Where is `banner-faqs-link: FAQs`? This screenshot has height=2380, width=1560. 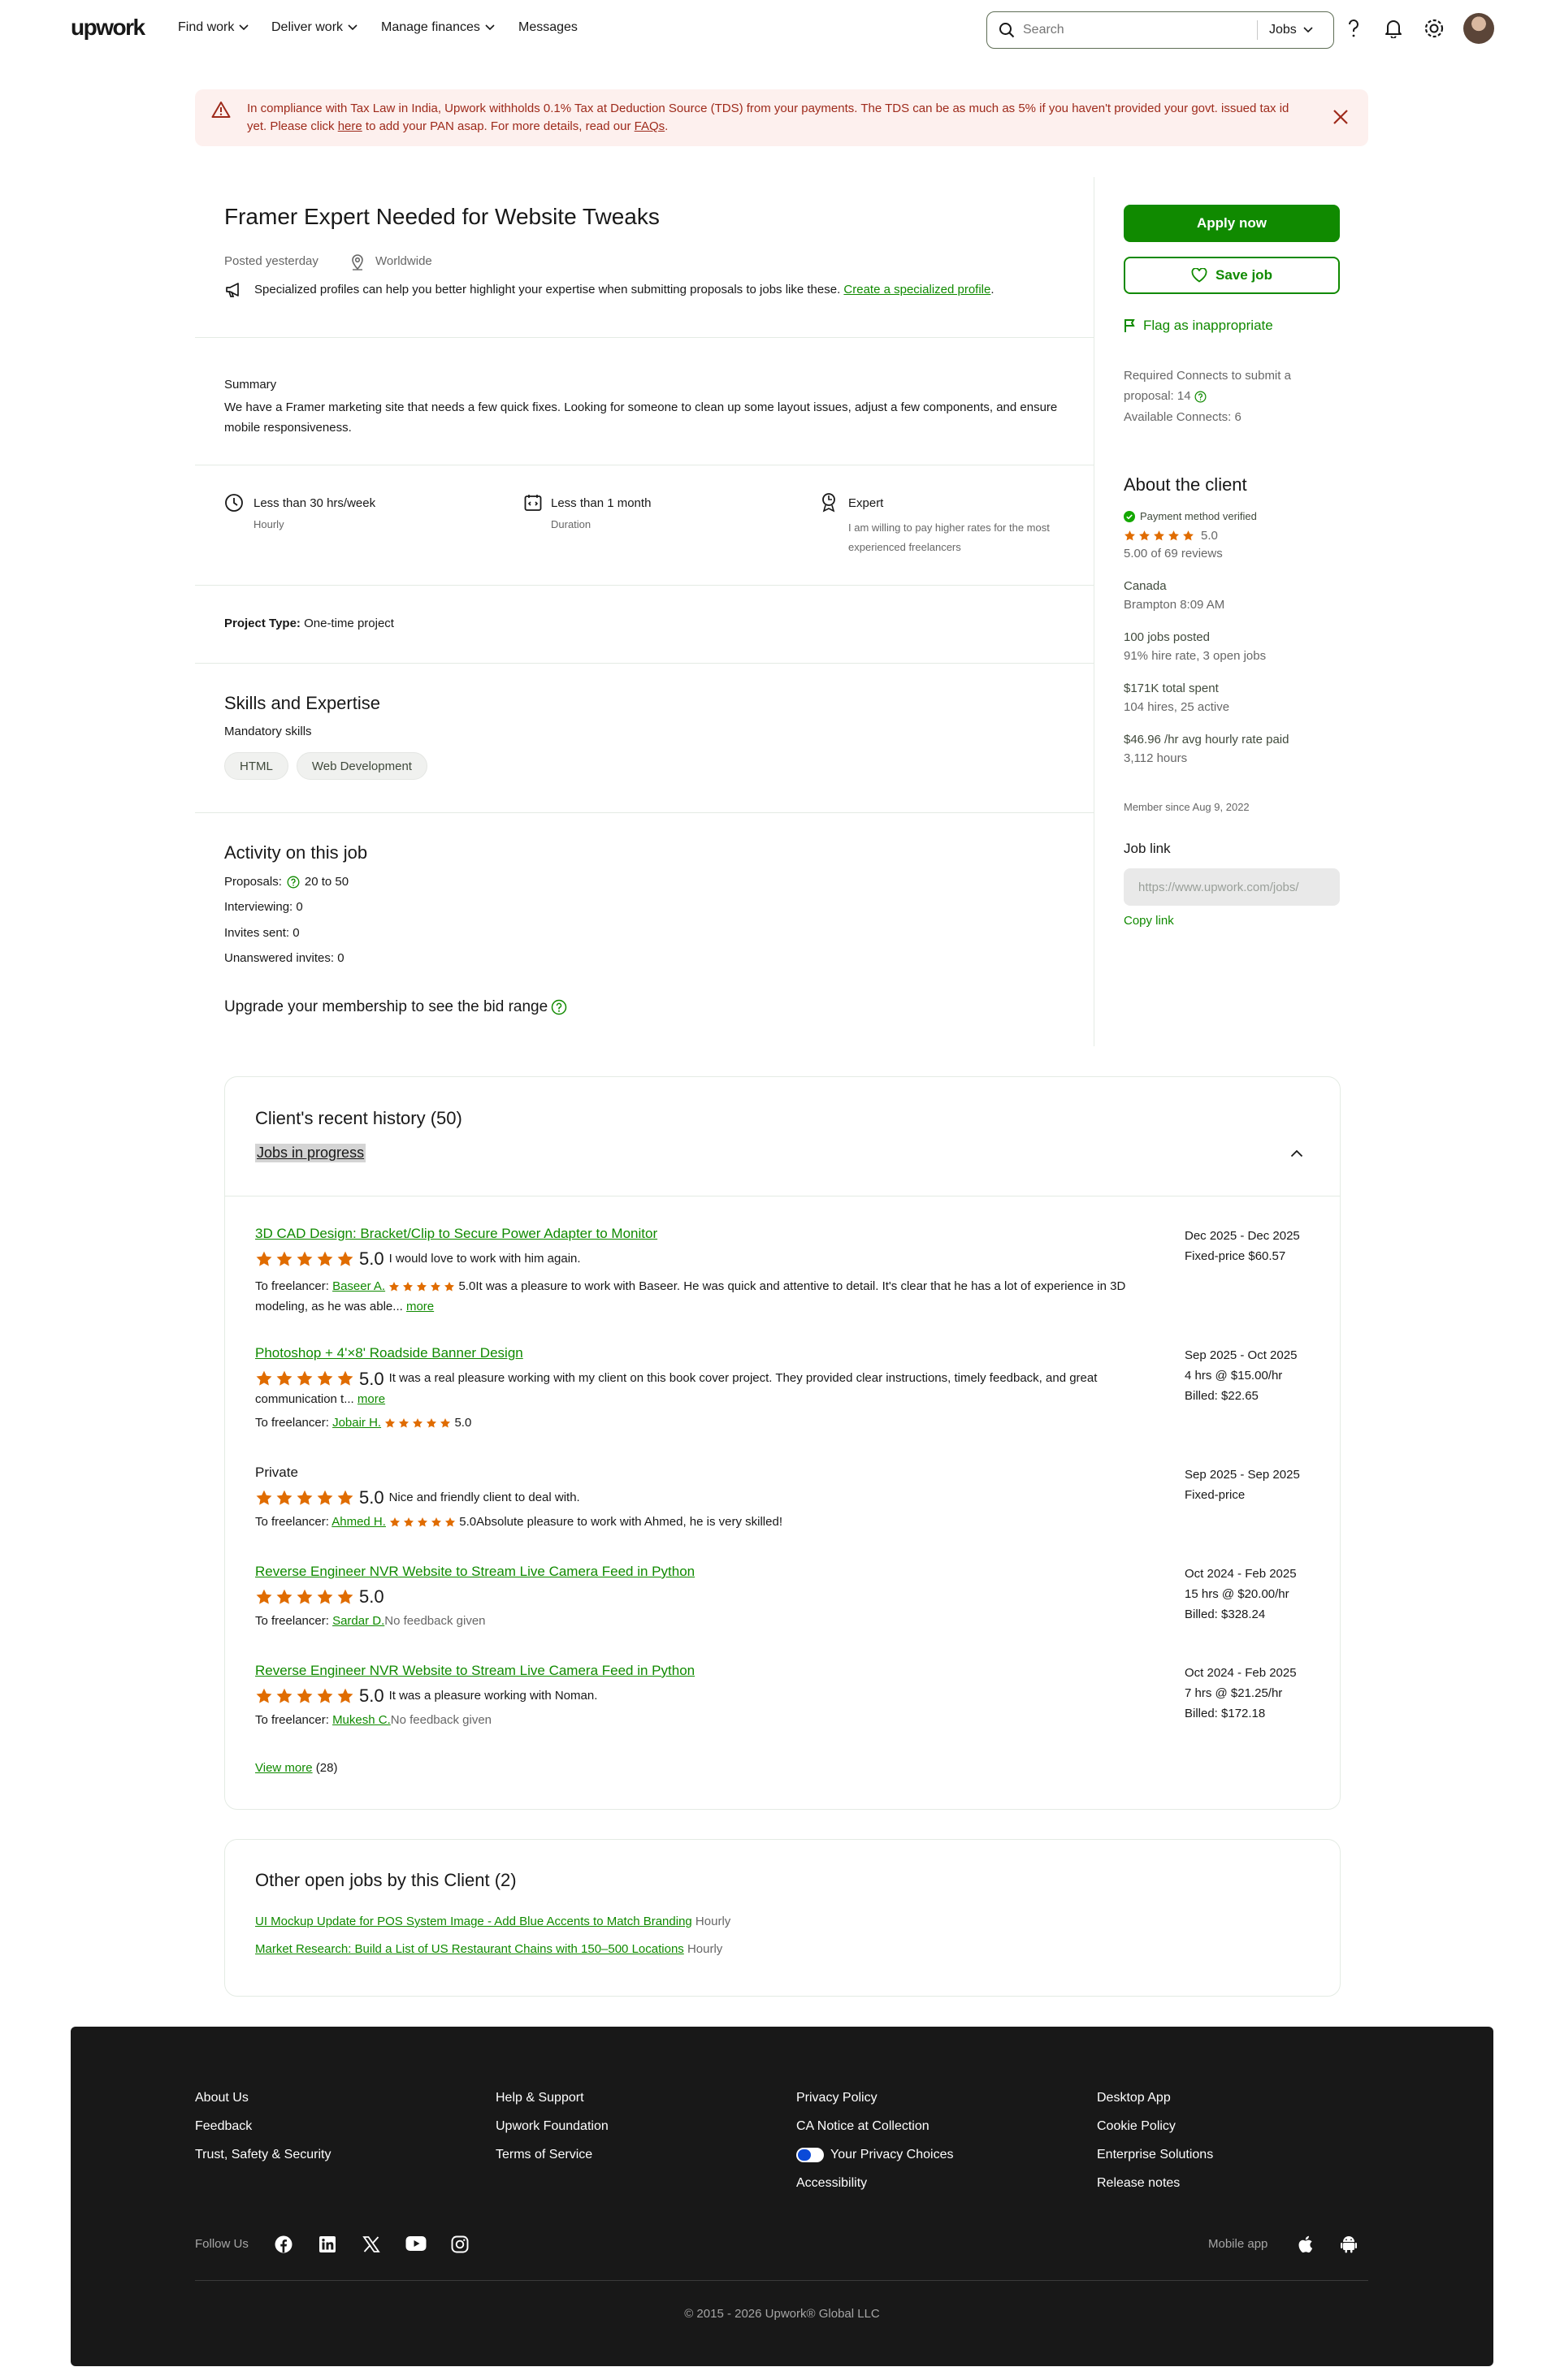
banner-faqs-link: FAQs is located at coordinates (650, 126).